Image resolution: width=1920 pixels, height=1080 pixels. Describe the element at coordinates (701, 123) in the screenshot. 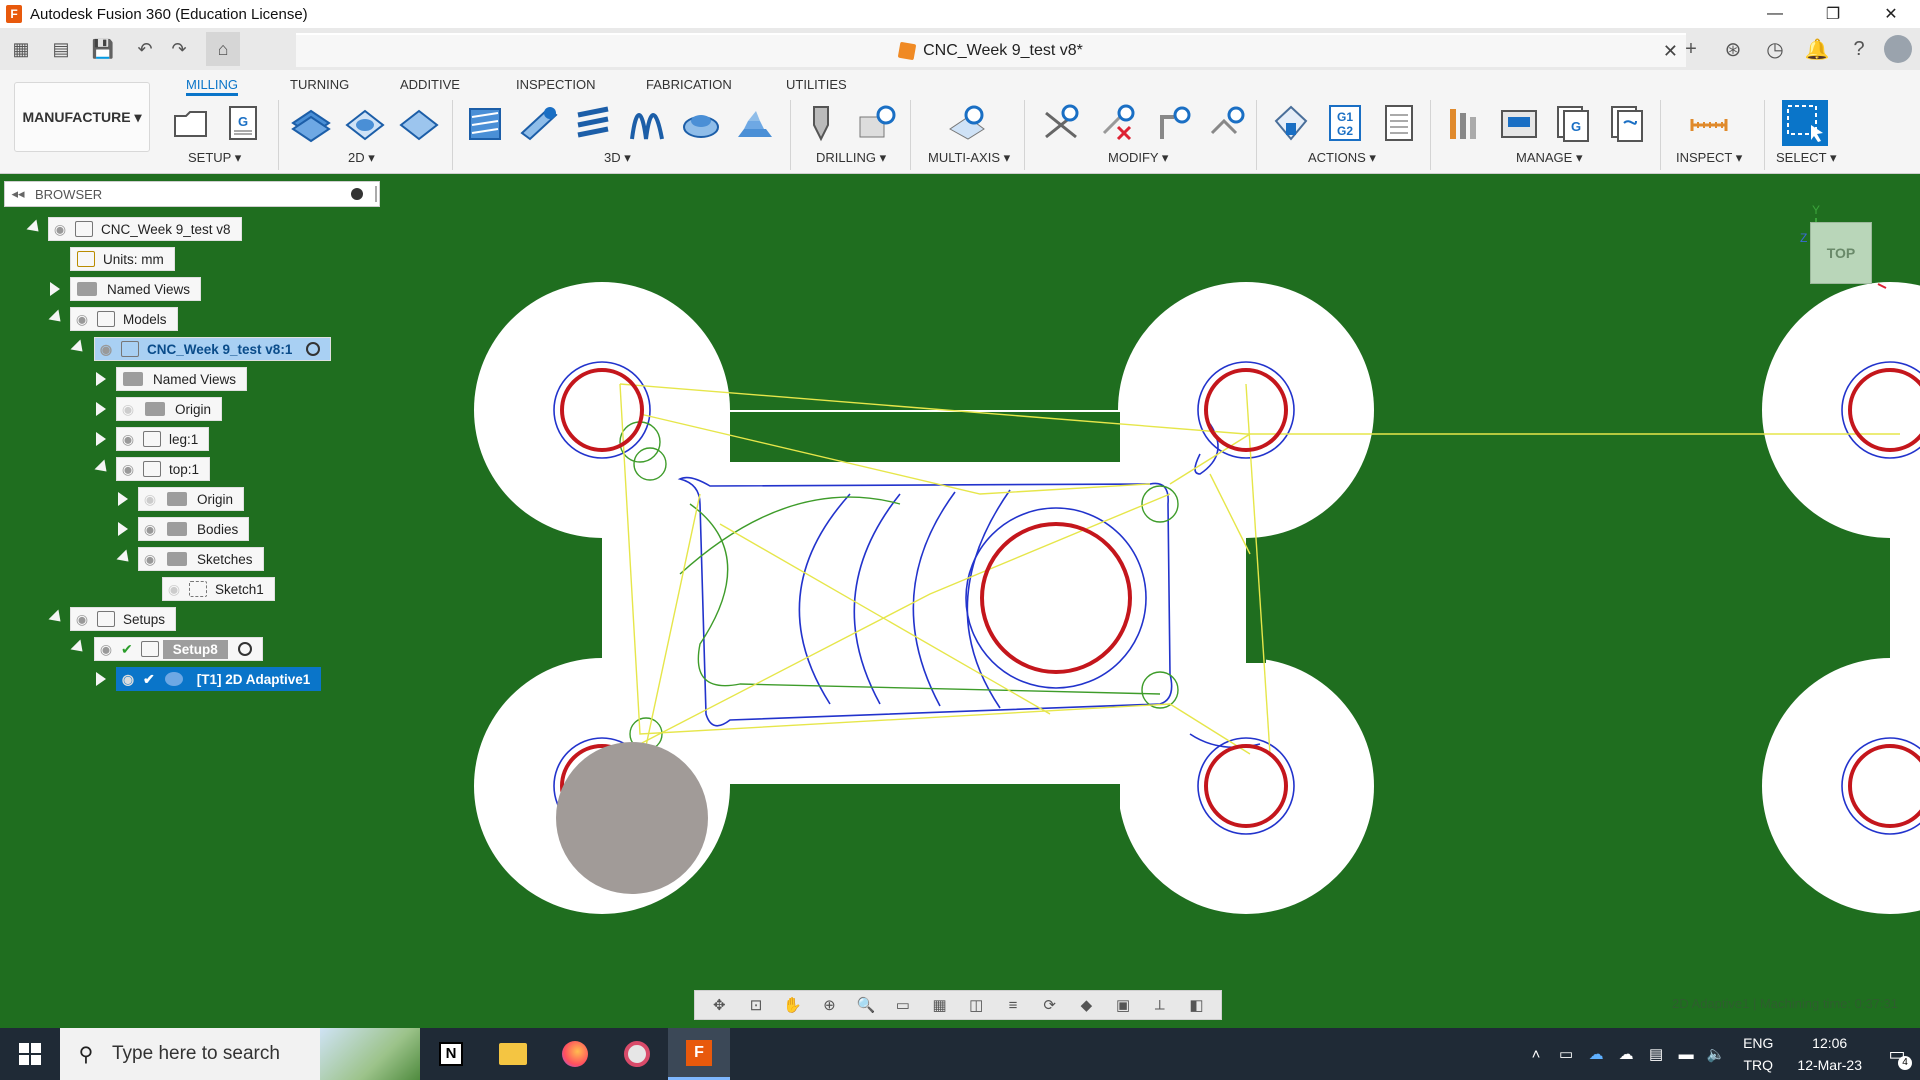

I see `contour-icon` at that location.